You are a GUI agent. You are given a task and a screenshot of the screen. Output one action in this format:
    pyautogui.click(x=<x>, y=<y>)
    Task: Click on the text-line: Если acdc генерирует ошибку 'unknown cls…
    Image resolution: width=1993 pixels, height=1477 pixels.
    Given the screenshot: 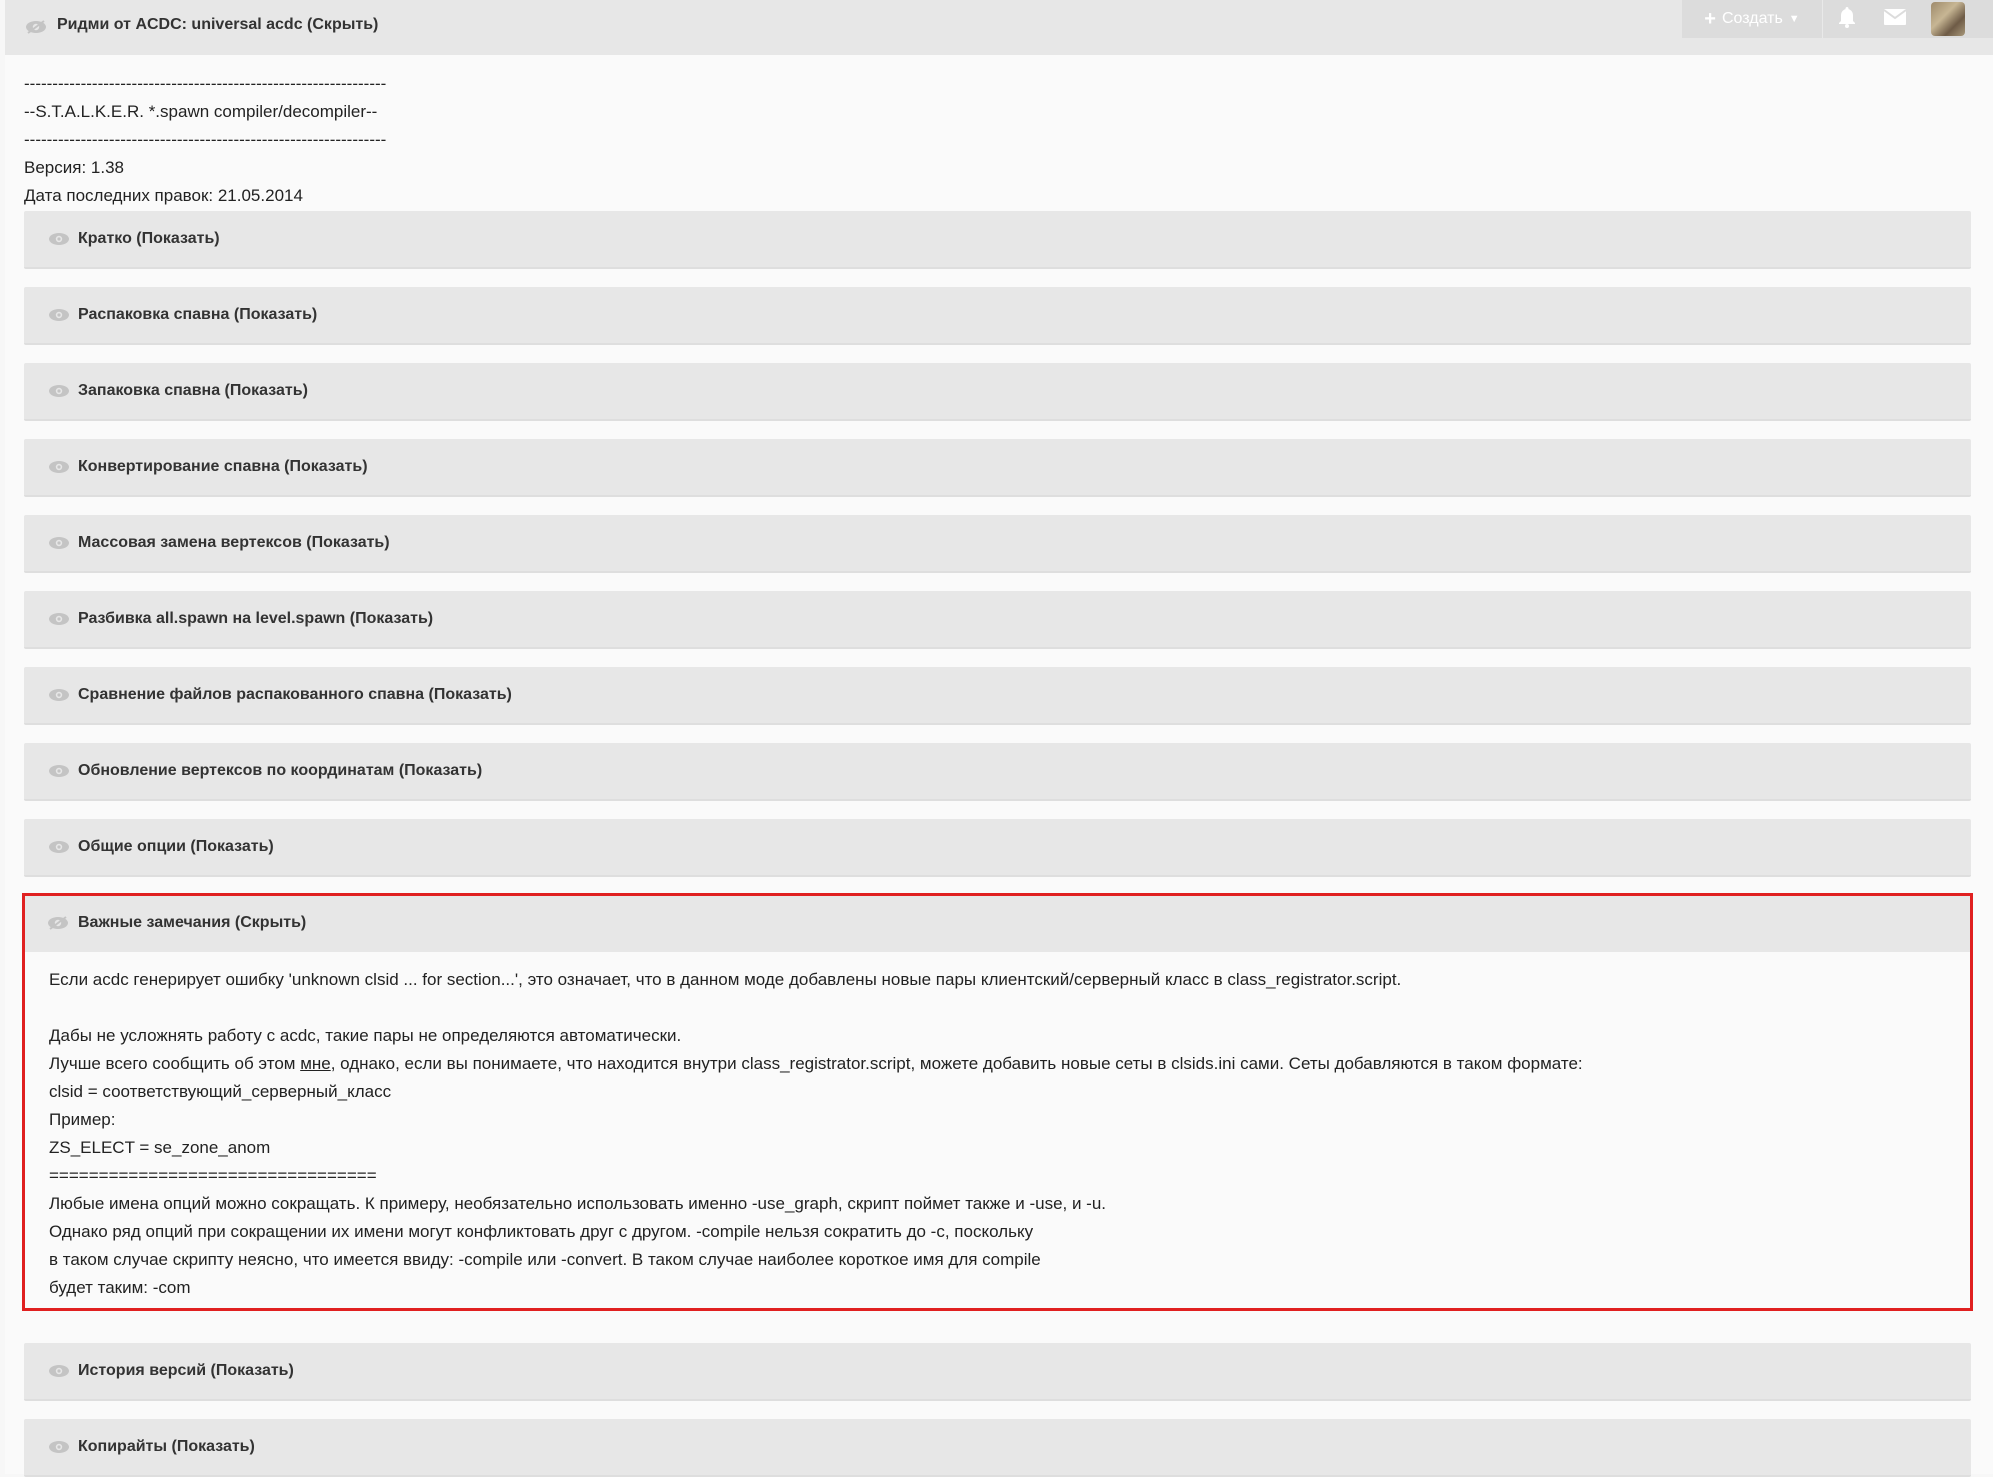 What is the action you would take?
    pyautogui.click(x=725, y=979)
    